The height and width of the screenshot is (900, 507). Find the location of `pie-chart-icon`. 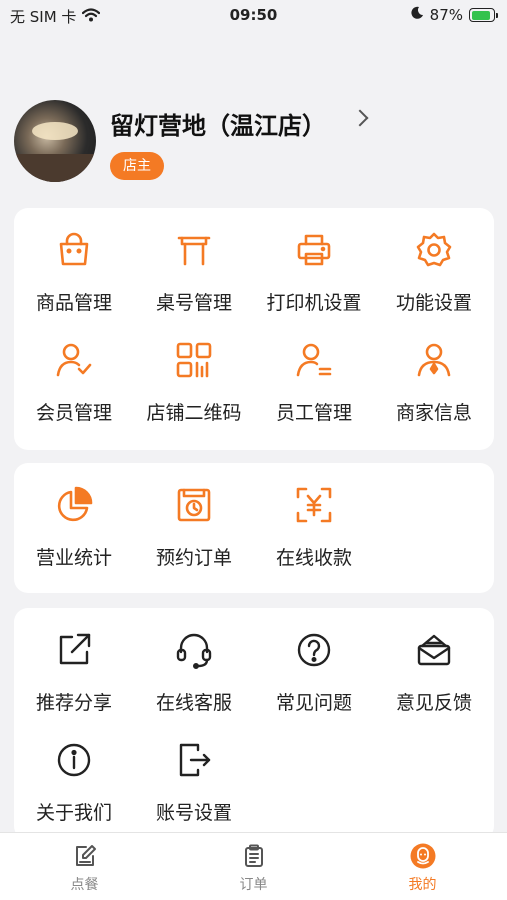

pie-chart-icon is located at coordinates (74, 505).